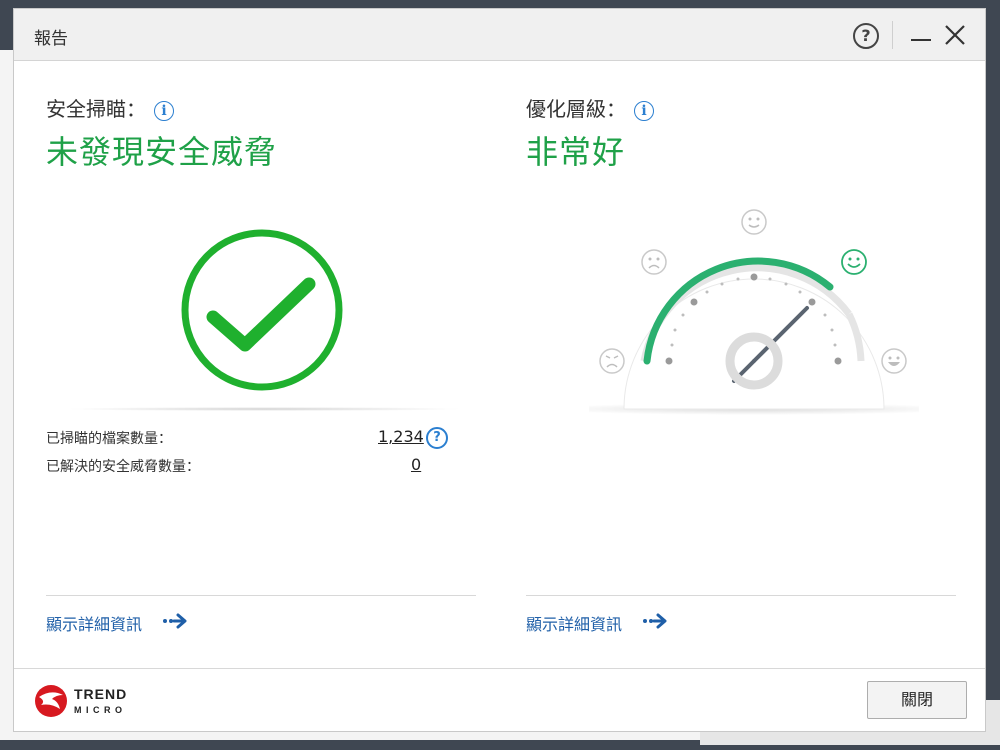 The width and height of the screenshot is (1000, 750). I want to click on scanned-files-label: 已掃瞄的檔案數量：, so click(109, 439).